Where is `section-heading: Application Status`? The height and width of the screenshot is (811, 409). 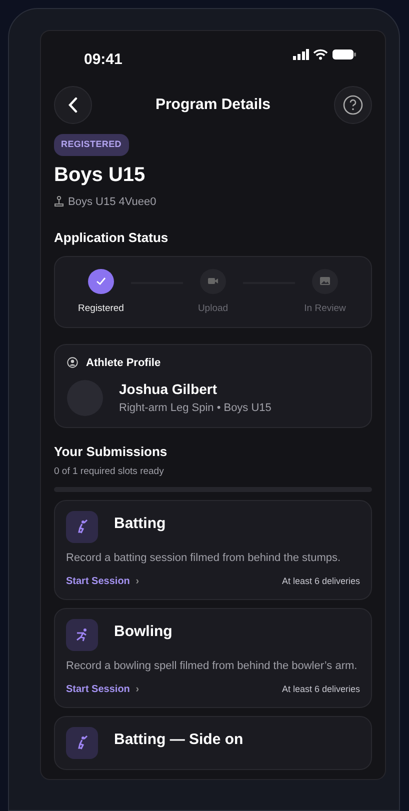 section-heading: Application Status is located at coordinates (112, 238).